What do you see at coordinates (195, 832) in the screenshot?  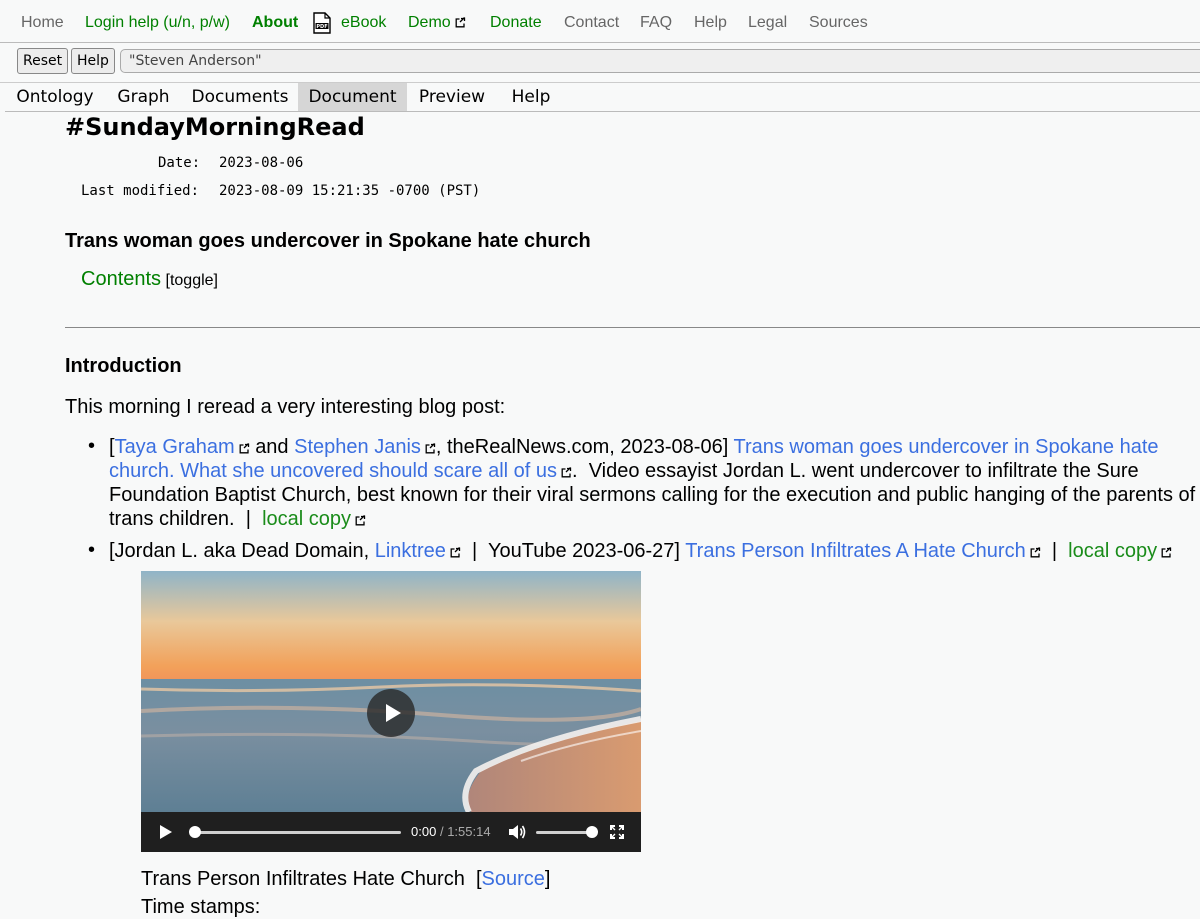 I see `progress-knob` at bounding box center [195, 832].